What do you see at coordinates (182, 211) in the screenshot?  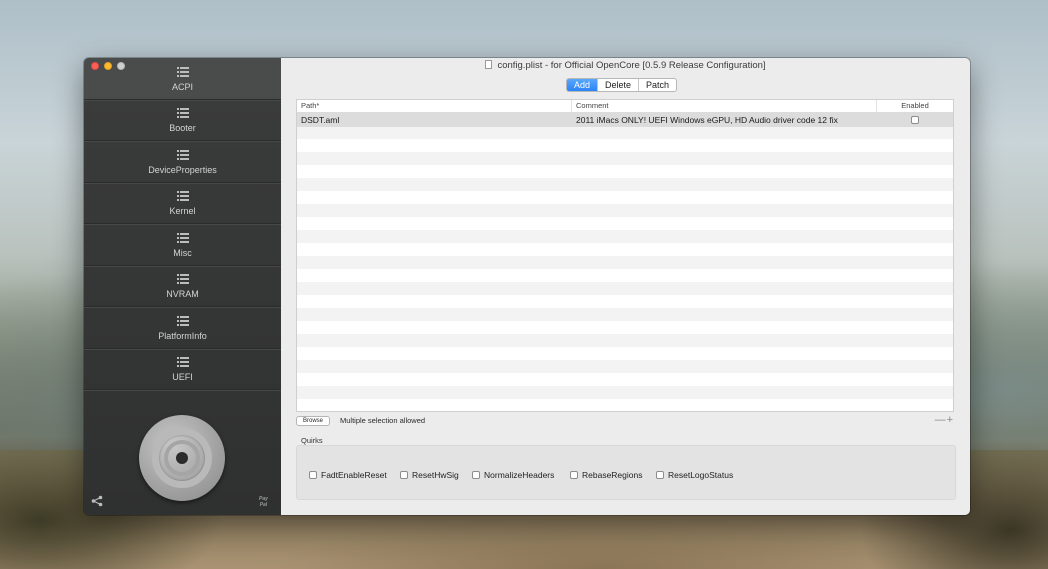 I see `sidebar-item-label: Kernel` at bounding box center [182, 211].